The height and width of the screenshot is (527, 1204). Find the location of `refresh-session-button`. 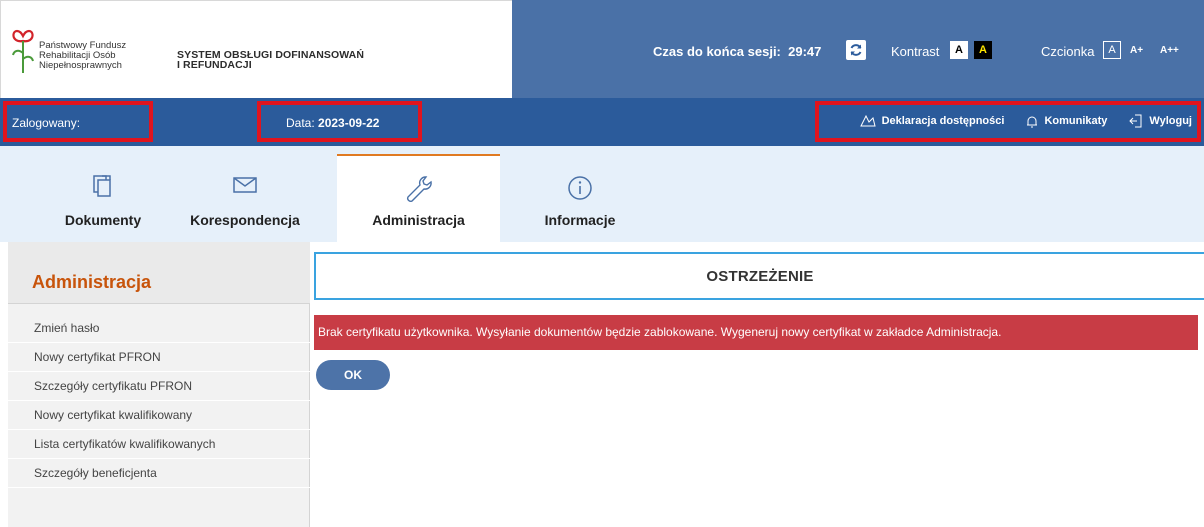

refresh-session-button is located at coordinates (856, 50).